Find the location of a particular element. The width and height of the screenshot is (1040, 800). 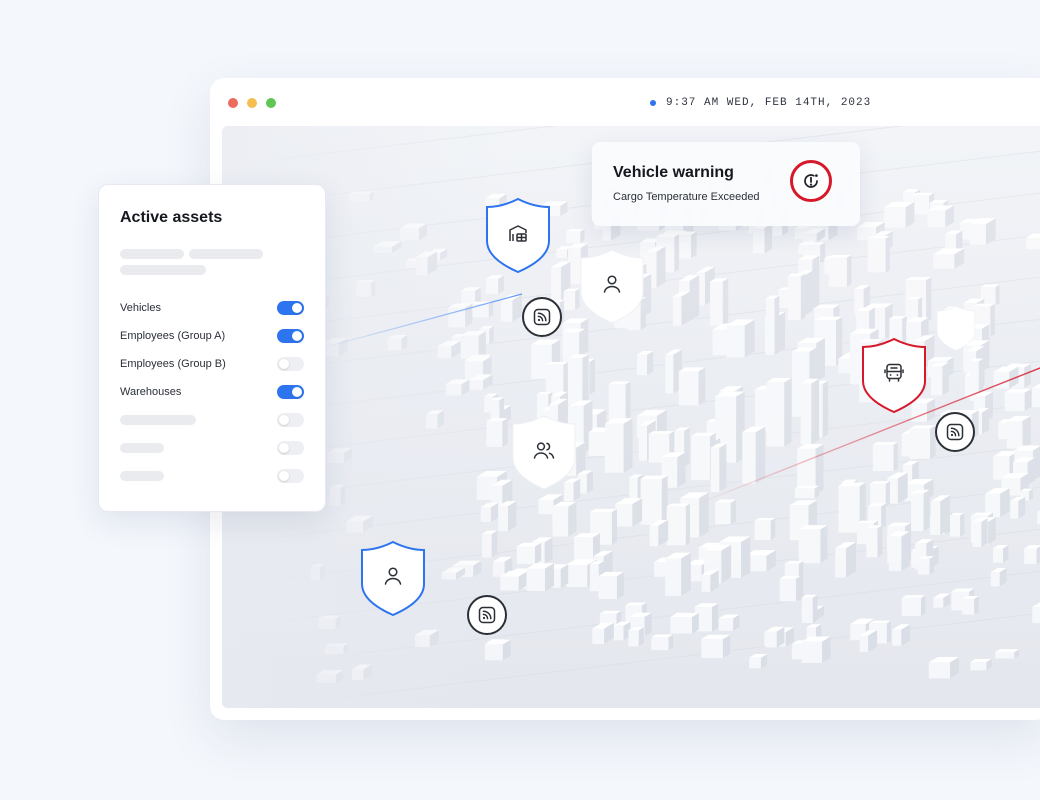

asset-row-warehouses: Warehouses is located at coordinates (212, 392).